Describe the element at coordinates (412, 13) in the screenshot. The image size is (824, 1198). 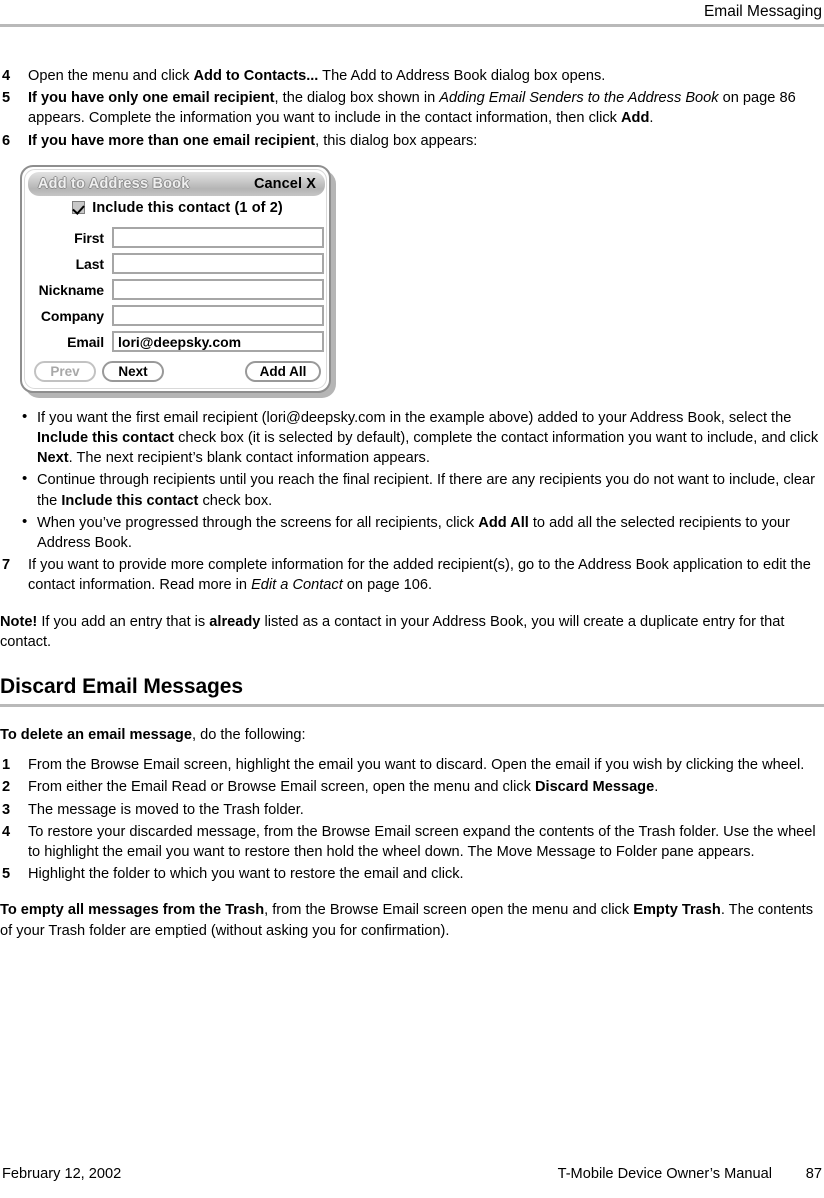
I see `page-header: Email Messaging` at that location.